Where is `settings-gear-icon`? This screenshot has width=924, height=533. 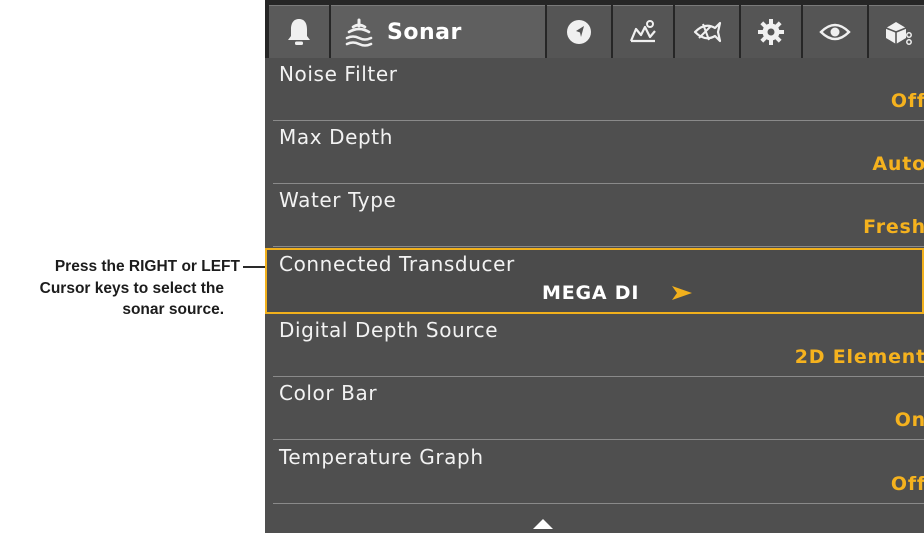 settings-gear-icon is located at coordinates (771, 32).